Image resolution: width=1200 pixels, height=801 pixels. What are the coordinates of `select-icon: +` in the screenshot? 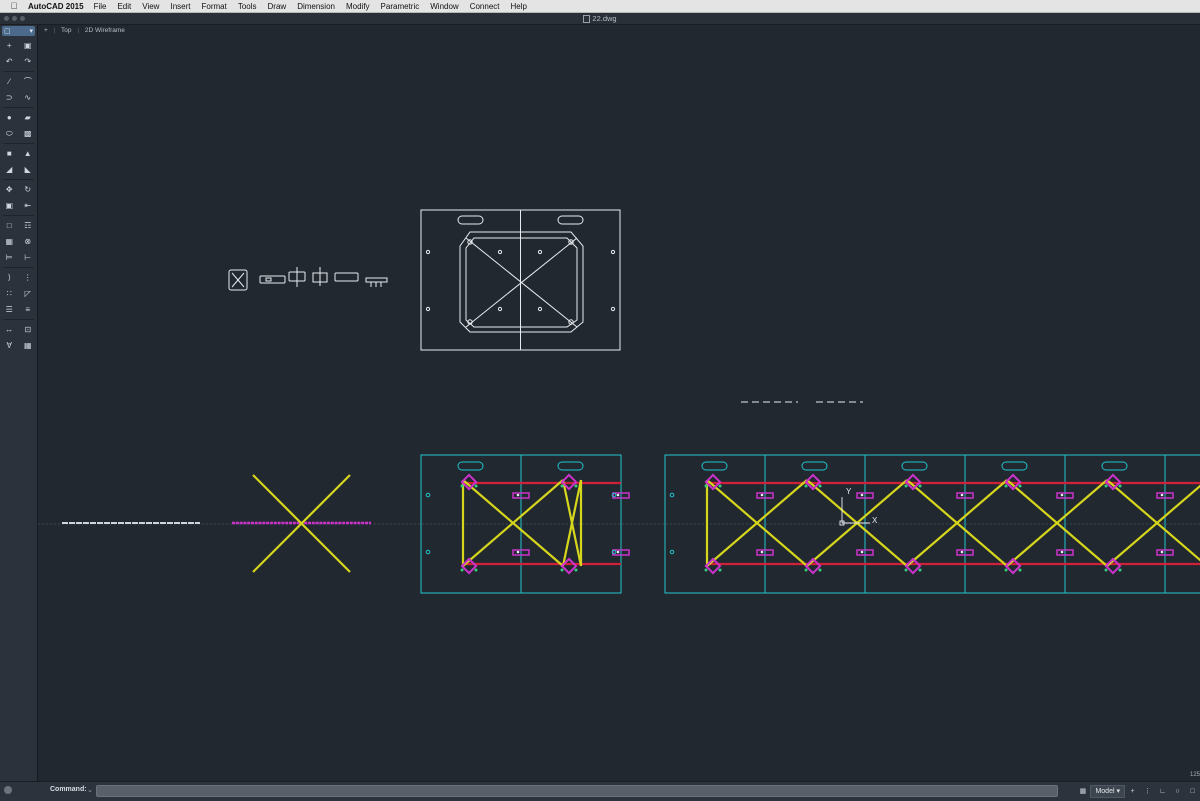 It's located at (9, 45).